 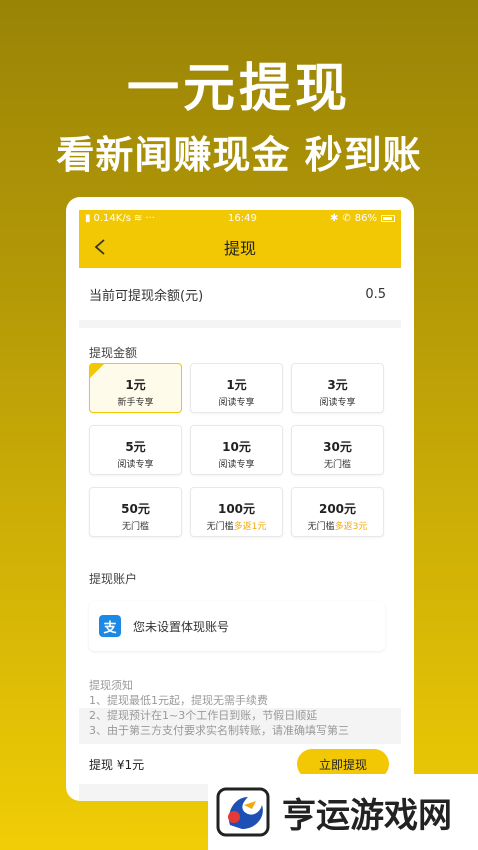 What do you see at coordinates (240, 294) in the screenshot?
I see `balance-row: 当前可提现余额(元) 0.5` at bounding box center [240, 294].